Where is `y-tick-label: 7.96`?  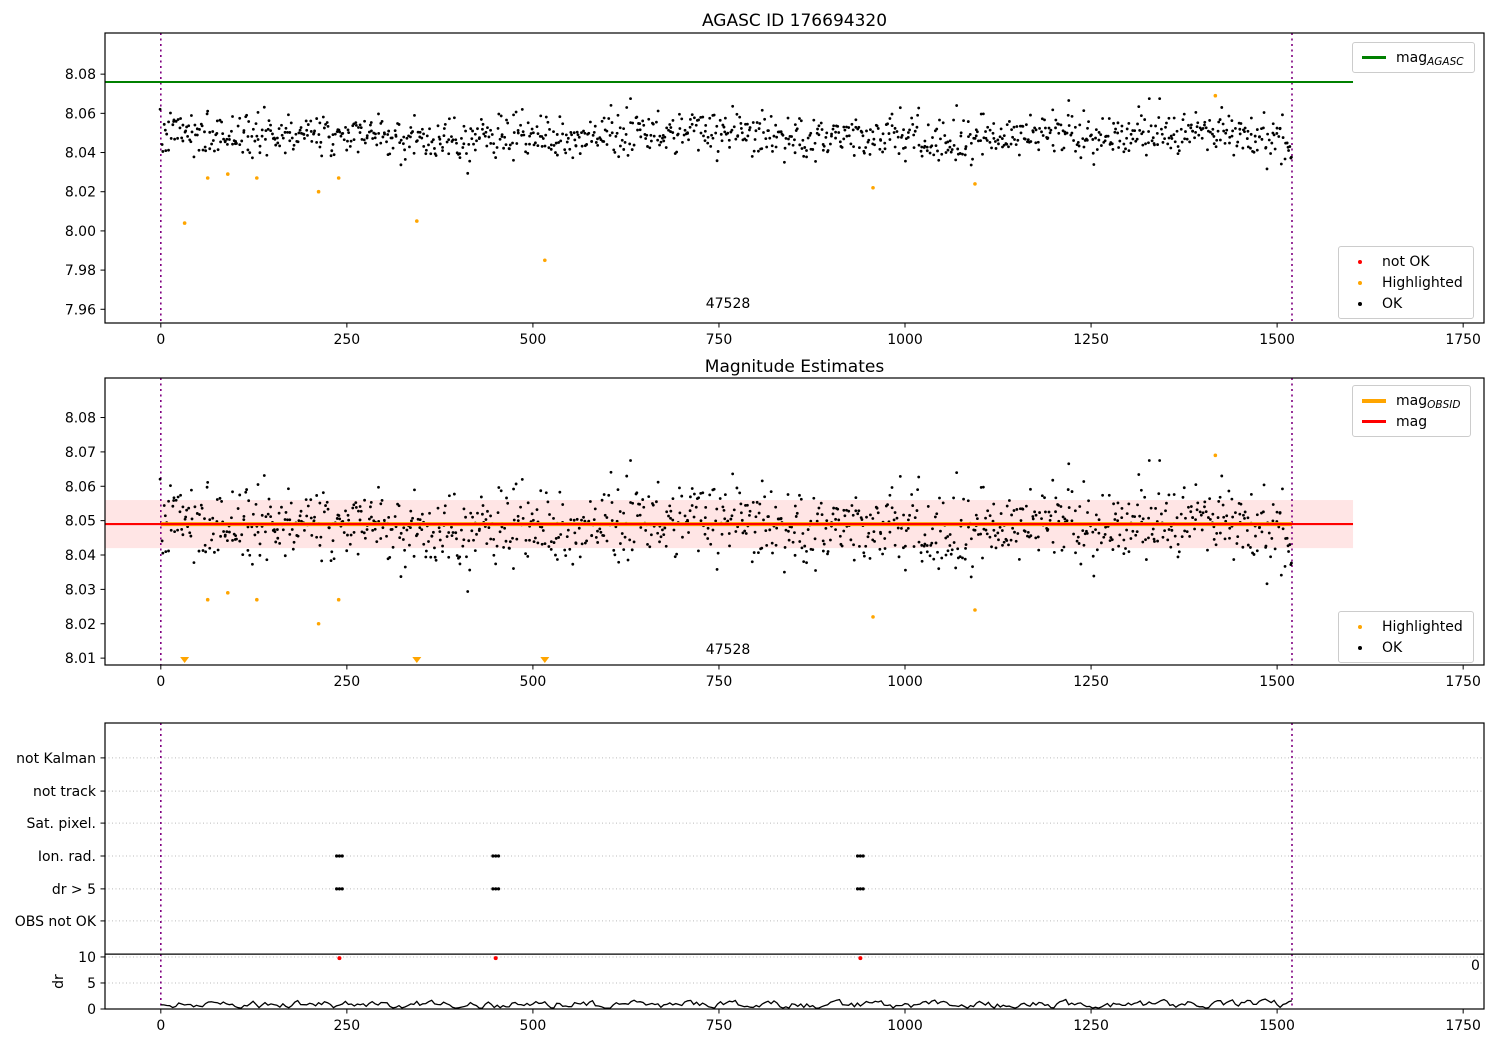
y-tick-label: 7.96 is located at coordinates (80, 310).